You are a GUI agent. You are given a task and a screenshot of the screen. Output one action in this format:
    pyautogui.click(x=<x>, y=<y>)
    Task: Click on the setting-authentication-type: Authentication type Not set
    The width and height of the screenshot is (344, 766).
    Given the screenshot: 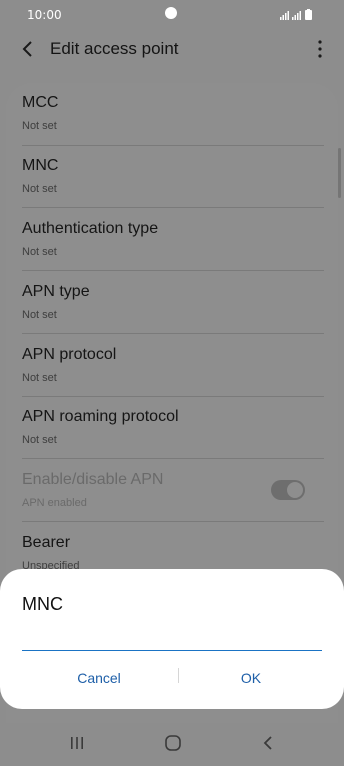 What is the action you would take?
    pyautogui.click(x=172, y=240)
    